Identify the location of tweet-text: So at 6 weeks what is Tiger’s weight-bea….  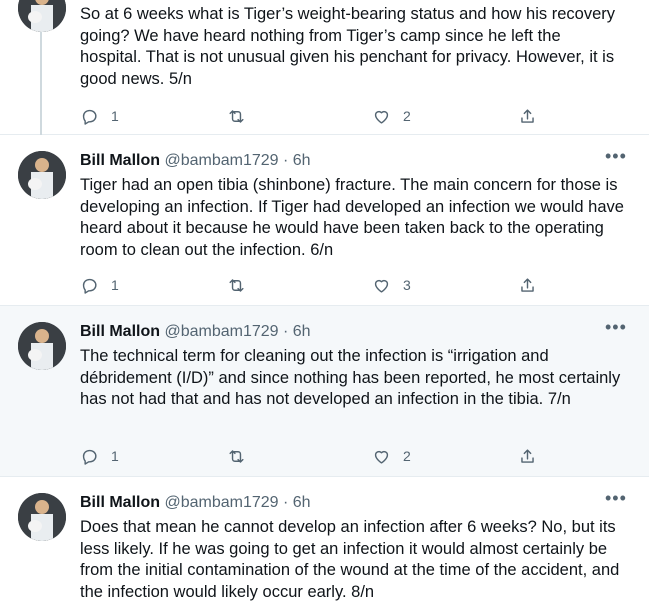
(347, 46).